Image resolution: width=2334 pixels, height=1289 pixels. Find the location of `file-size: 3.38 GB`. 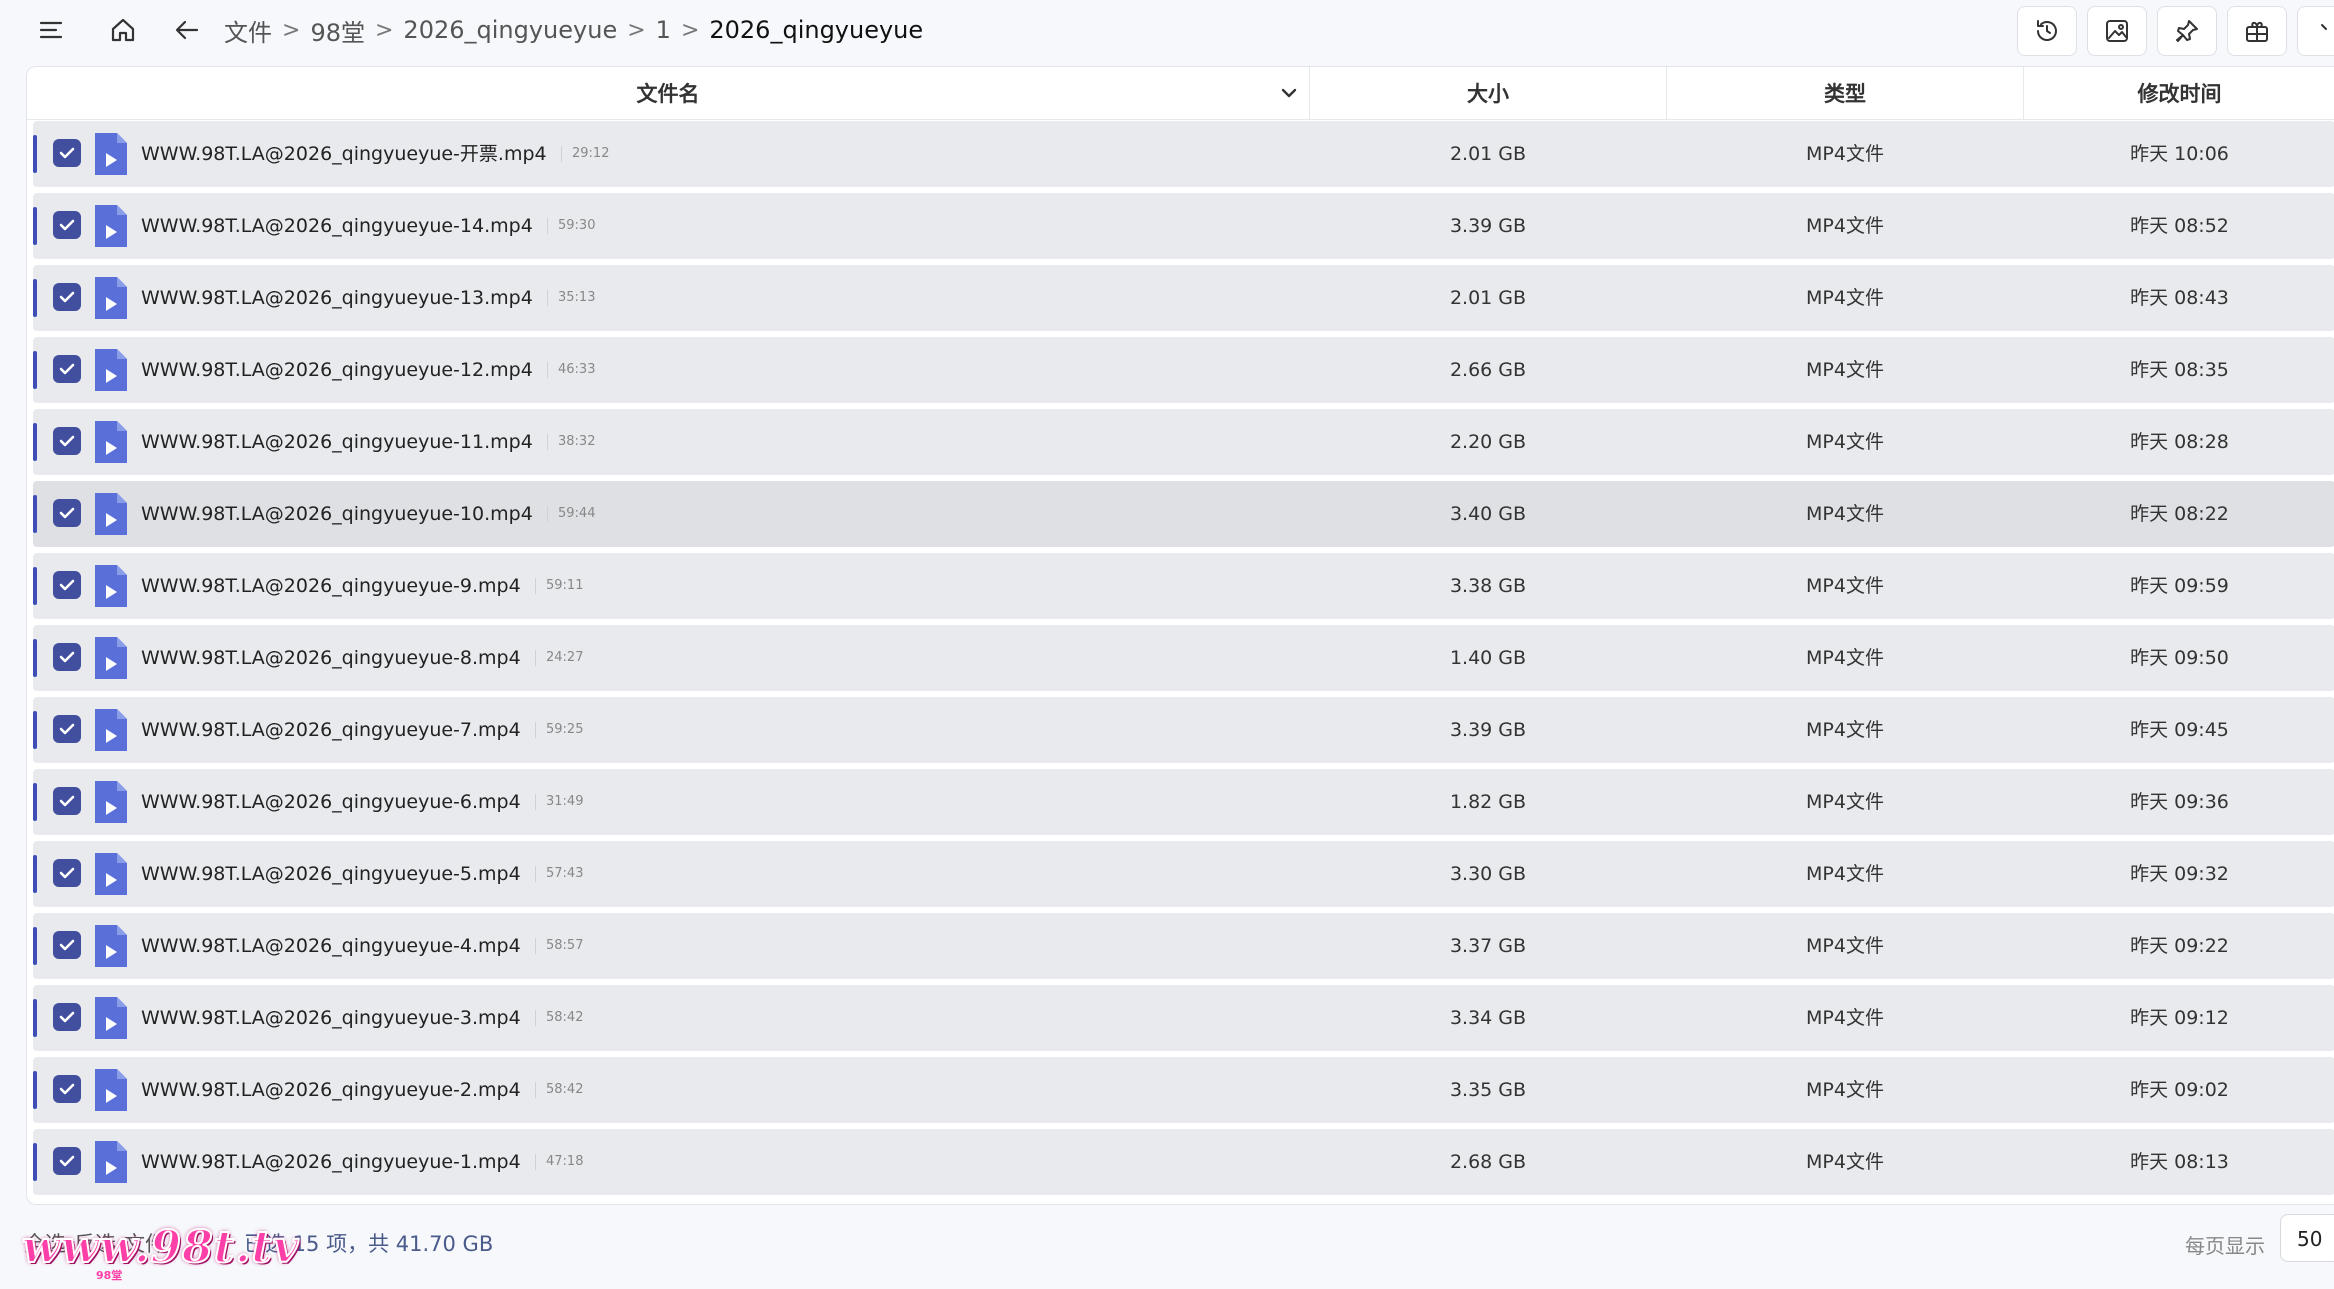

file-size: 3.38 GB is located at coordinates (1488, 586).